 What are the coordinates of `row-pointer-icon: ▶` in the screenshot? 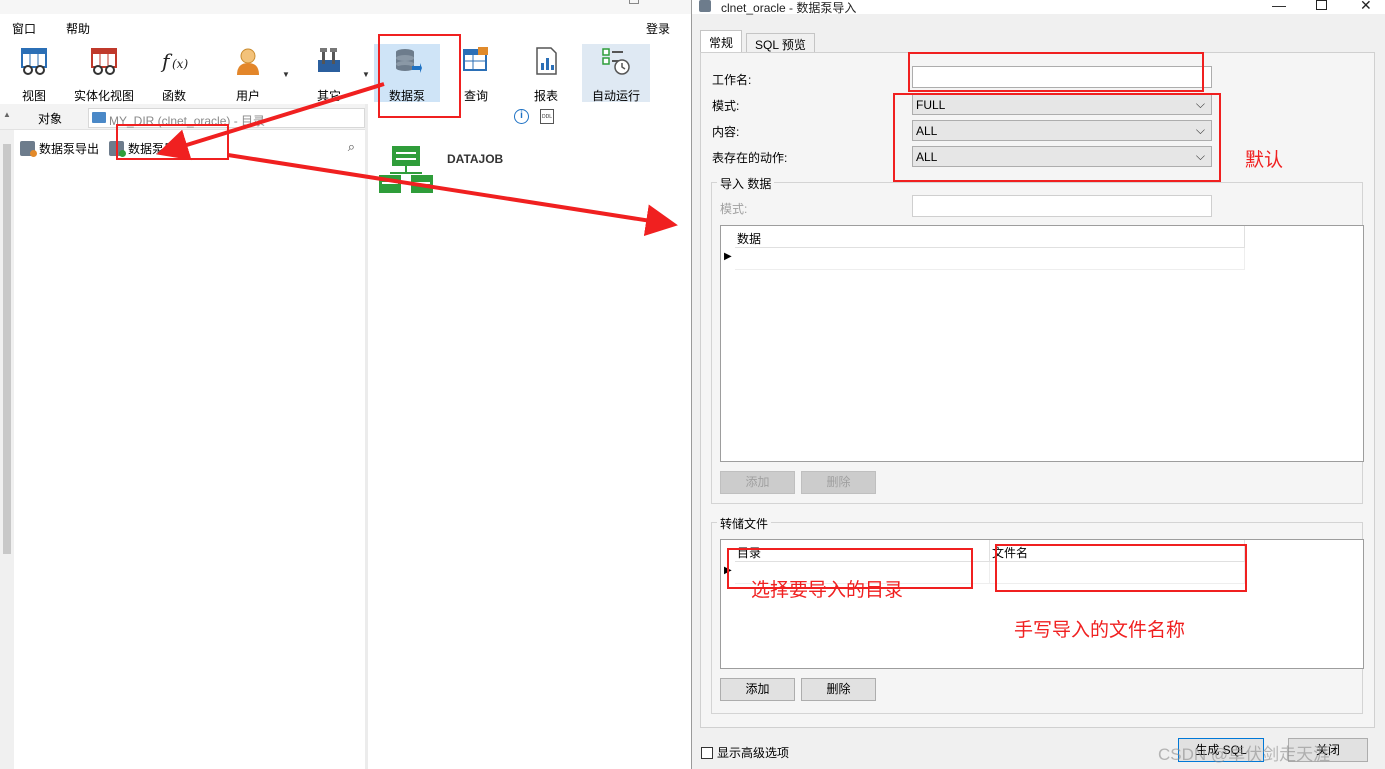 It's located at (728, 256).